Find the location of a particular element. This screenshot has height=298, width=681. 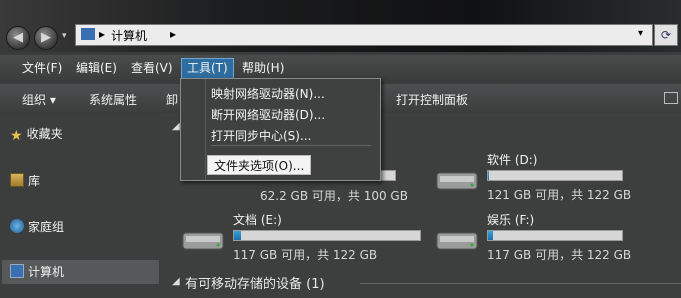

section-collapse-icon: ◢ is located at coordinates (176, 281).